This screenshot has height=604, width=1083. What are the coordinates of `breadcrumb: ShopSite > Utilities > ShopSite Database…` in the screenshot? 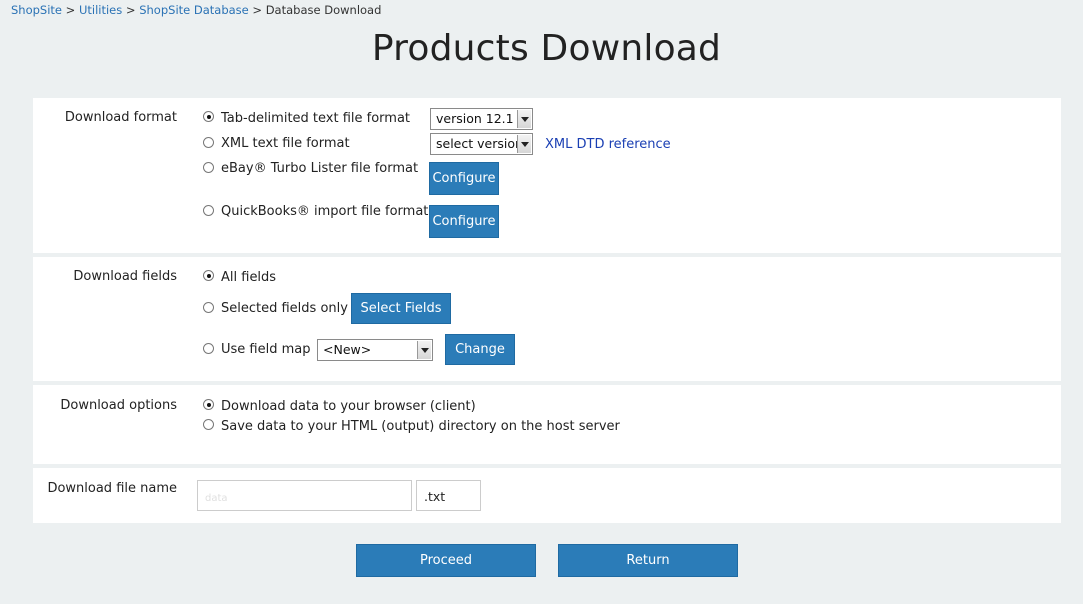 It's located at (196, 10).